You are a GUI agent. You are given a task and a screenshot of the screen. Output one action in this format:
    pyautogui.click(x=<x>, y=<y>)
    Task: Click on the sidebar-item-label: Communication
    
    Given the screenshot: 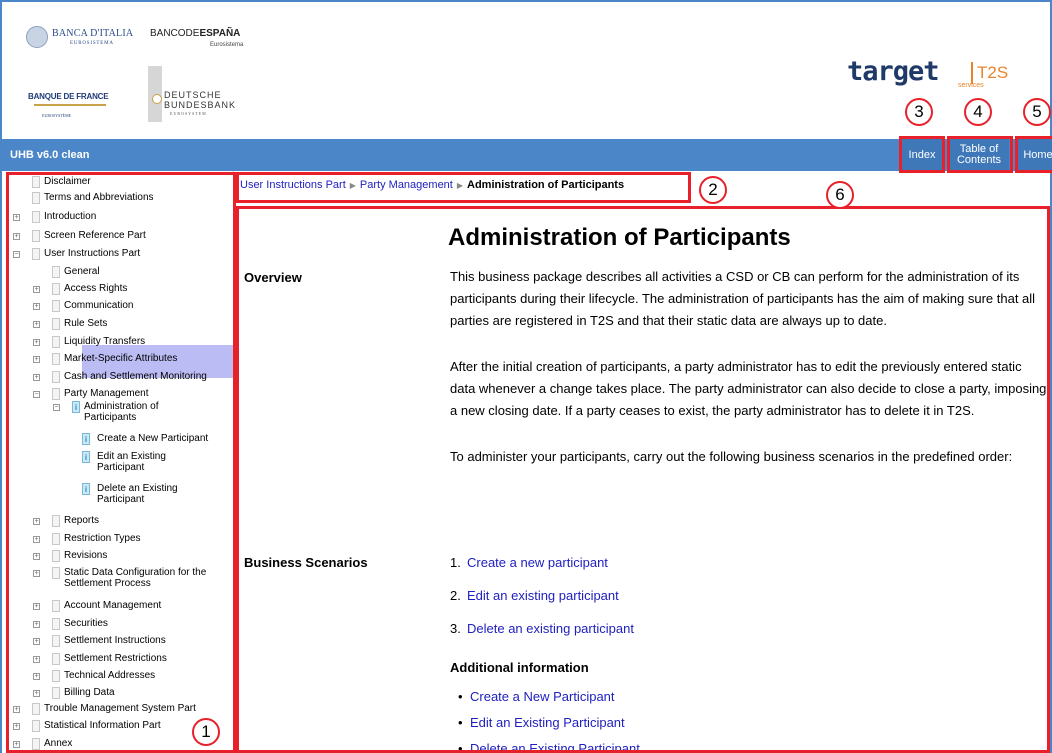 What is the action you would take?
    pyautogui.click(x=99, y=305)
    